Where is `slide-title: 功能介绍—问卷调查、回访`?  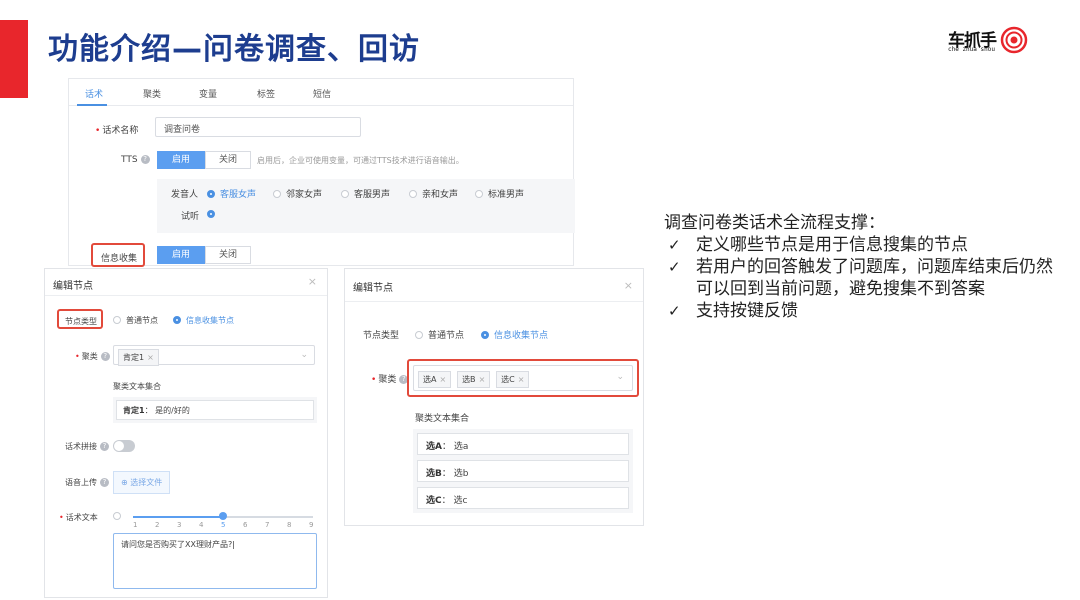
slide-title: 功能介绍—问卷调查、回访 is located at coordinates (234, 49).